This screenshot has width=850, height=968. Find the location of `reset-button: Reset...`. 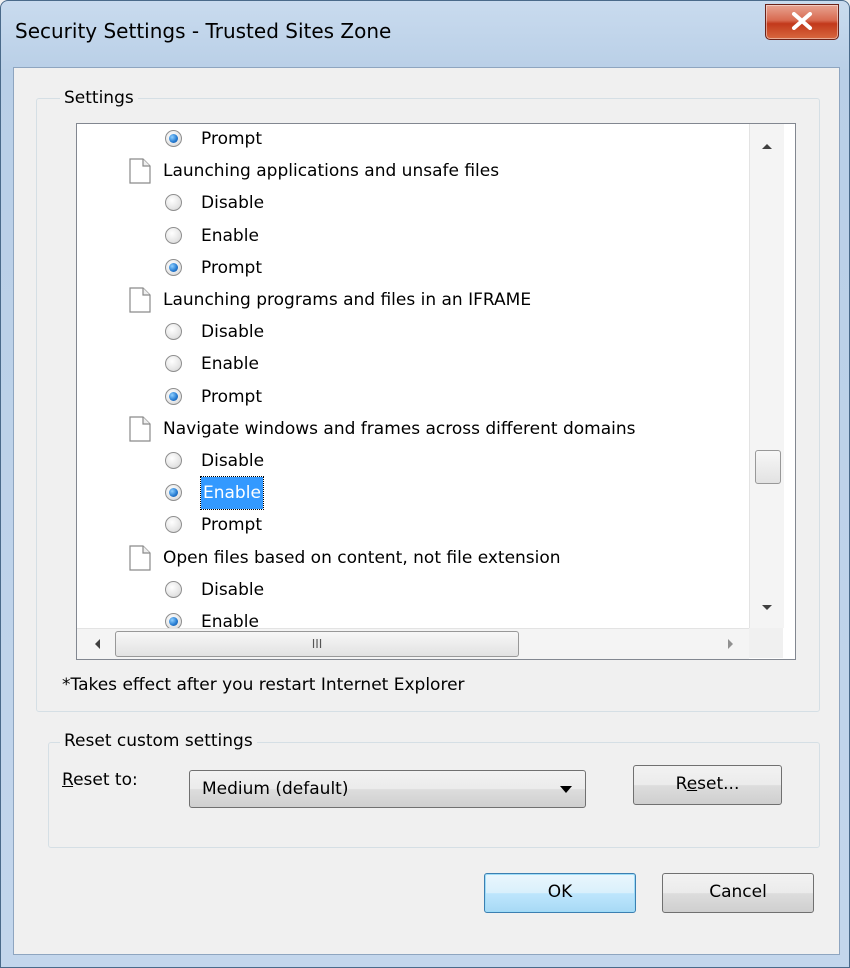

reset-button: Reset... is located at coordinates (707, 785).